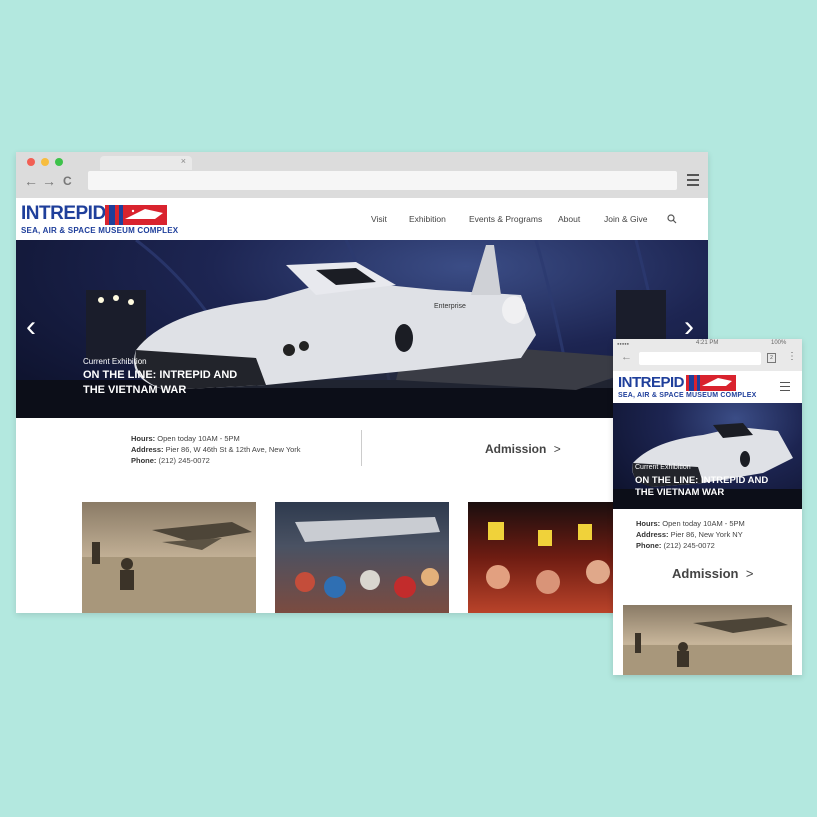  Describe the element at coordinates (706, 534) in the screenshot. I see `mobile-address-value: Pier 86, New York NY` at that location.